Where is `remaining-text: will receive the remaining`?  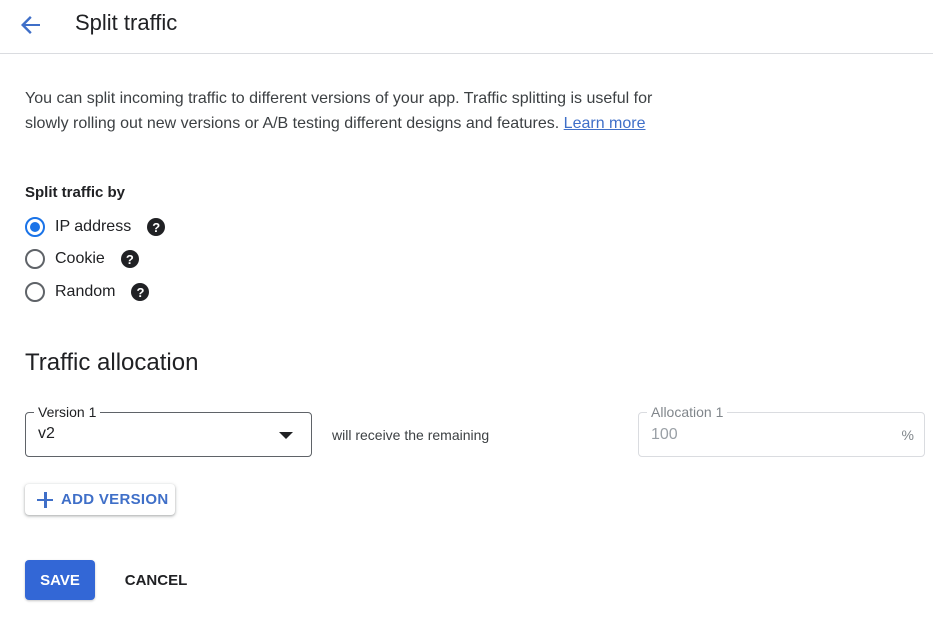
remaining-text: will receive the remaining is located at coordinates (411, 435).